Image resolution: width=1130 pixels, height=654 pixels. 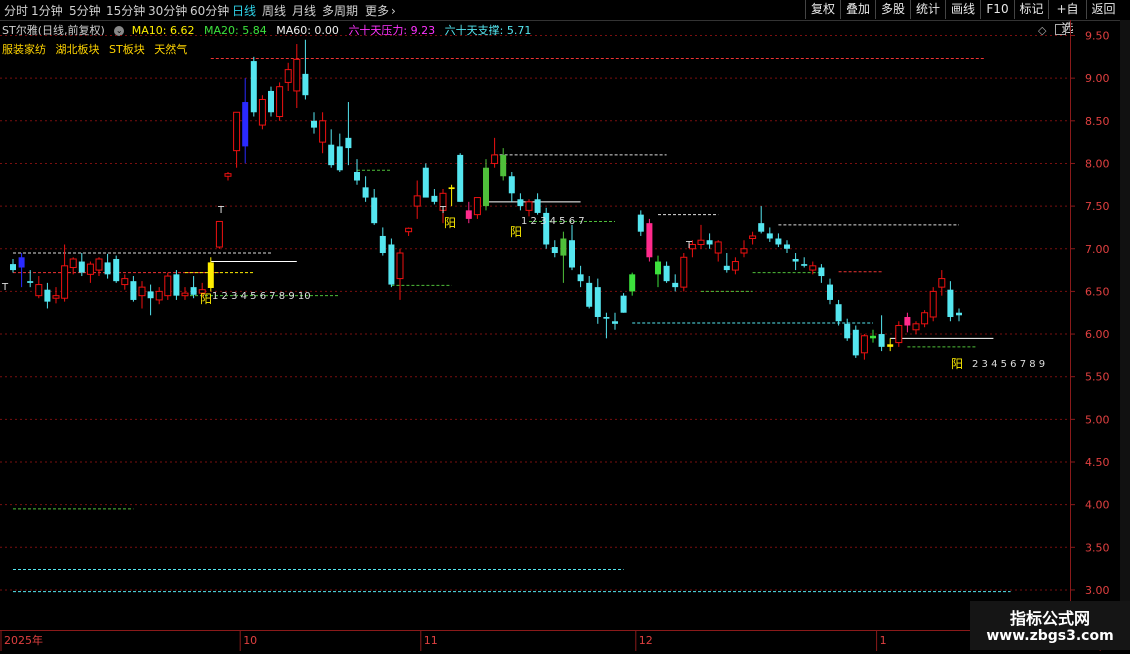 I want to click on period-tab-monthly: 月线, so click(x=304, y=10).